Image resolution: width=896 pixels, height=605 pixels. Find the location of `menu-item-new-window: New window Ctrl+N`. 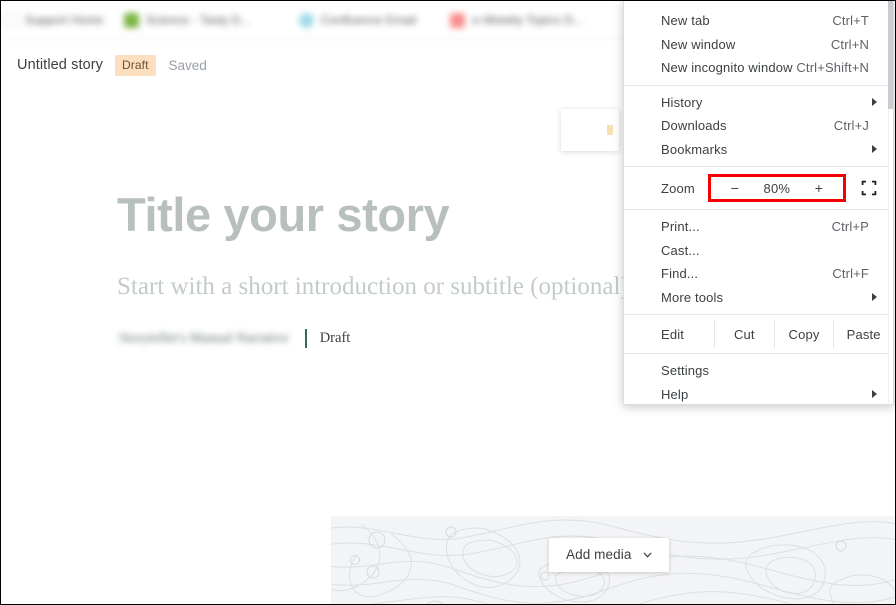

menu-item-new-window: New window Ctrl+N is located at coordinates (758, 45).